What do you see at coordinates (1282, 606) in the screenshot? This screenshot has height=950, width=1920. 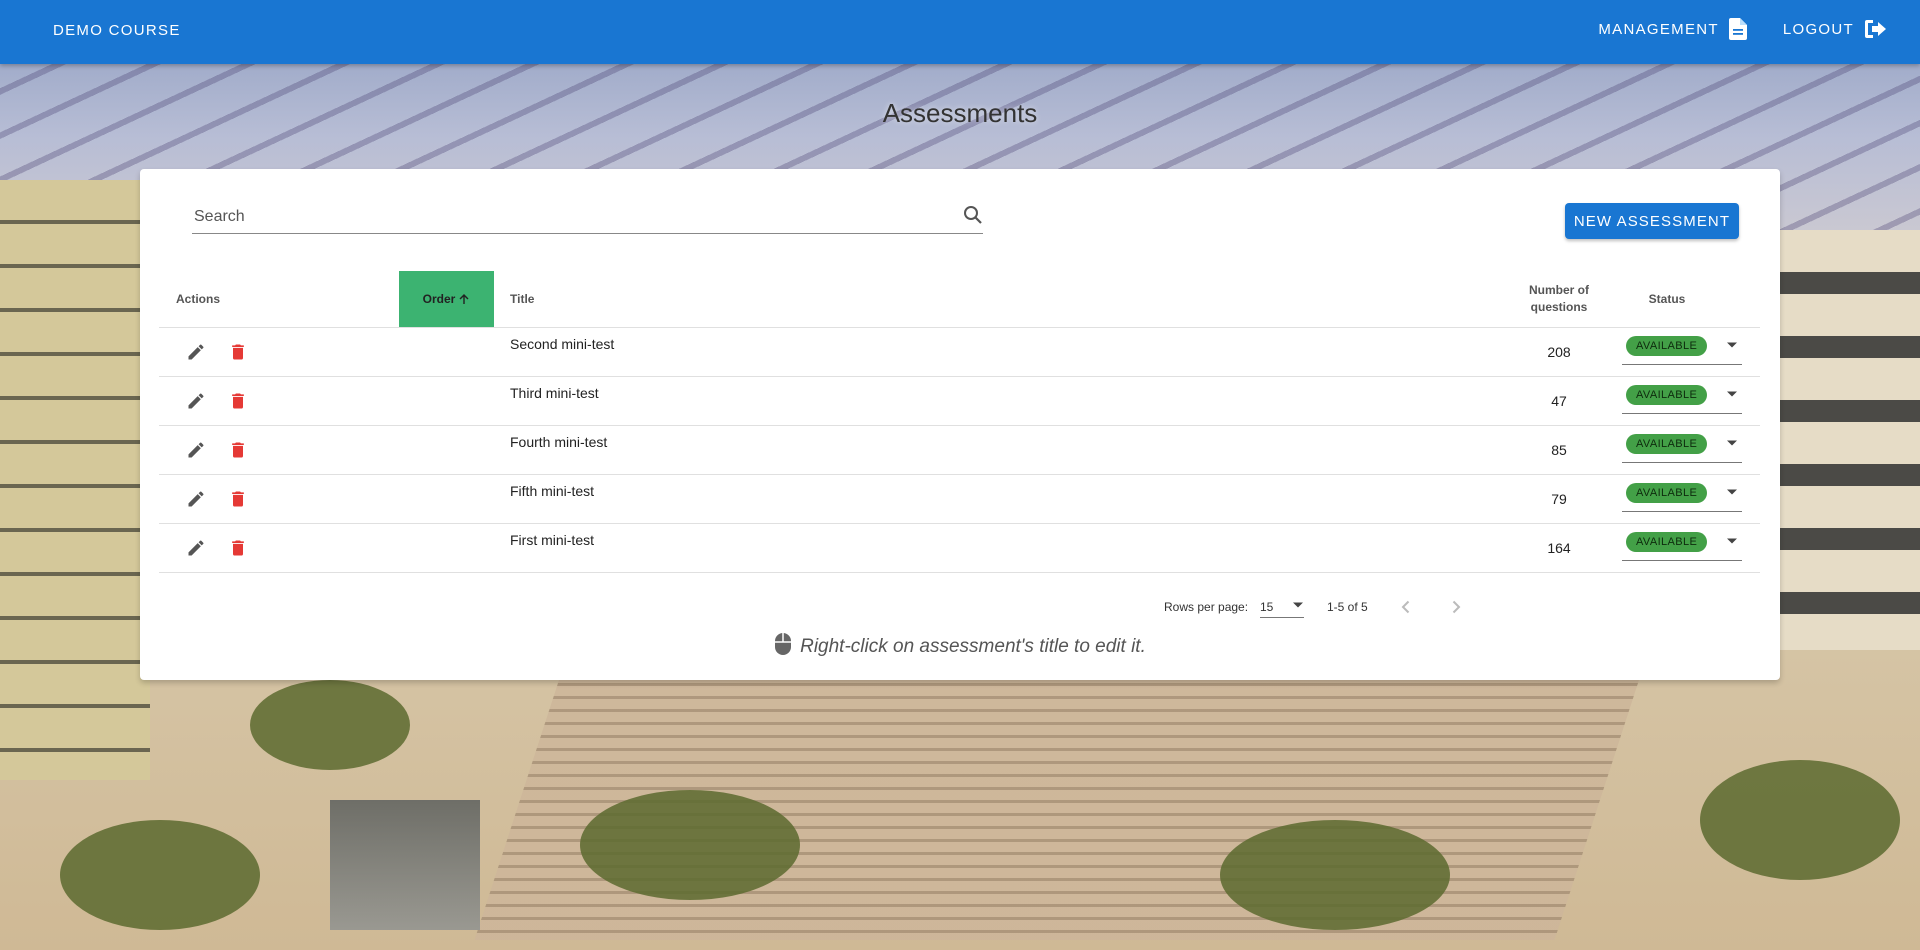 I see `rows-per-page-select: 15` at bounding box center [1282, 606].